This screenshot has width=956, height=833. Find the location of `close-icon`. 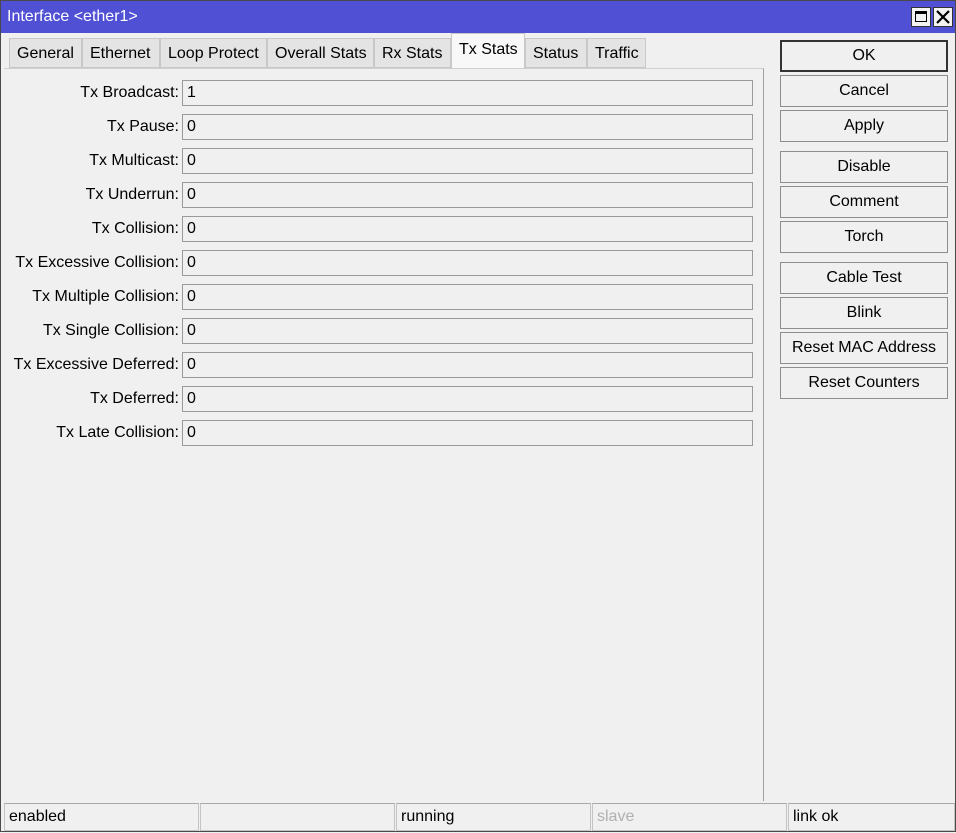

close-icon is located at coordinates (943, 17).